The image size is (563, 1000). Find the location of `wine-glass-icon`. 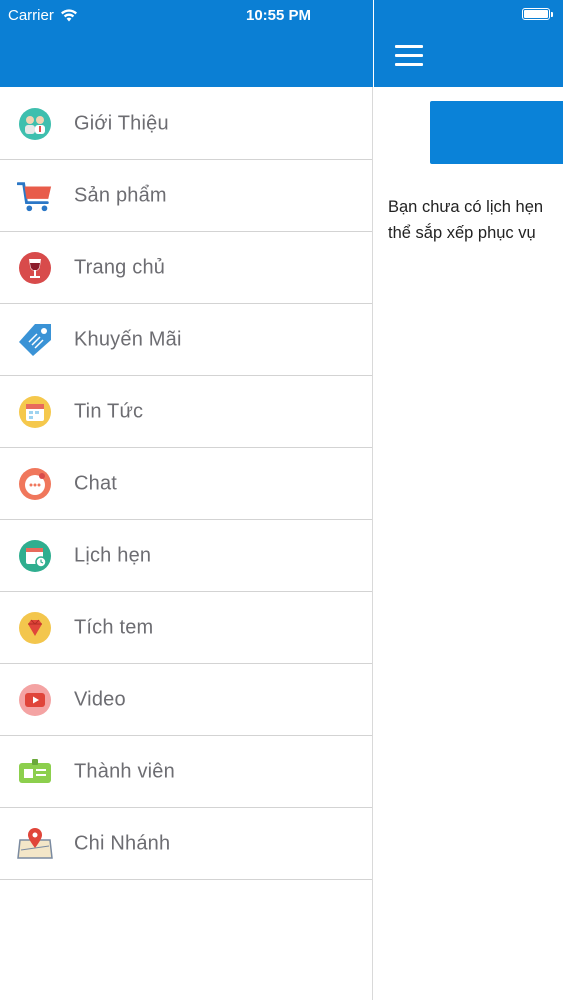

wine-glass-icon is located at coordinates (35, 268).